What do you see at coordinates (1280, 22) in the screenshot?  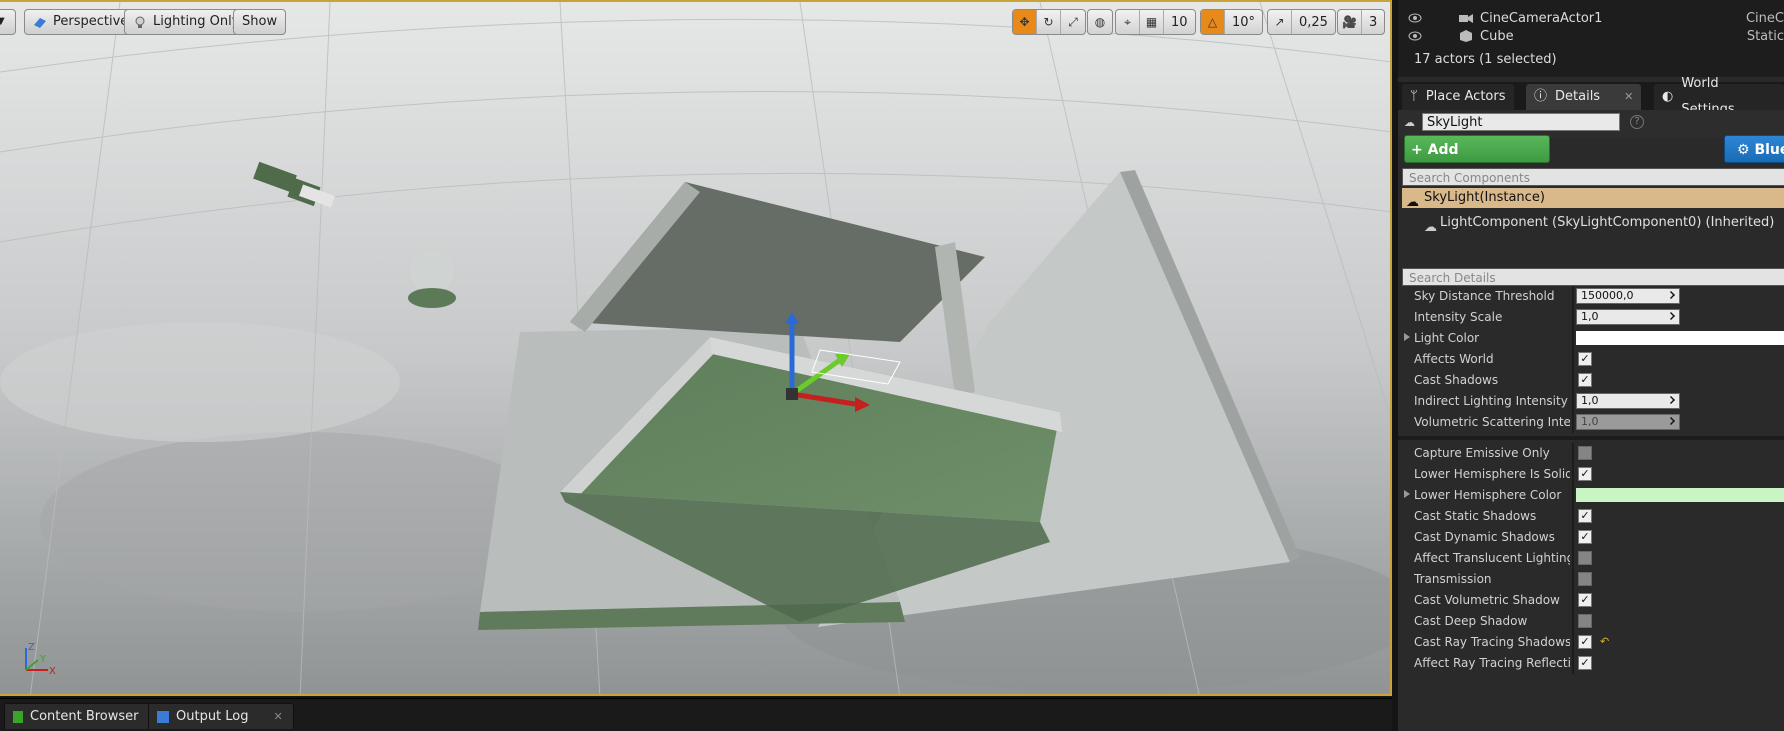 I see `scale-snap-icon: ↗` at bounding box center [1280, 22].